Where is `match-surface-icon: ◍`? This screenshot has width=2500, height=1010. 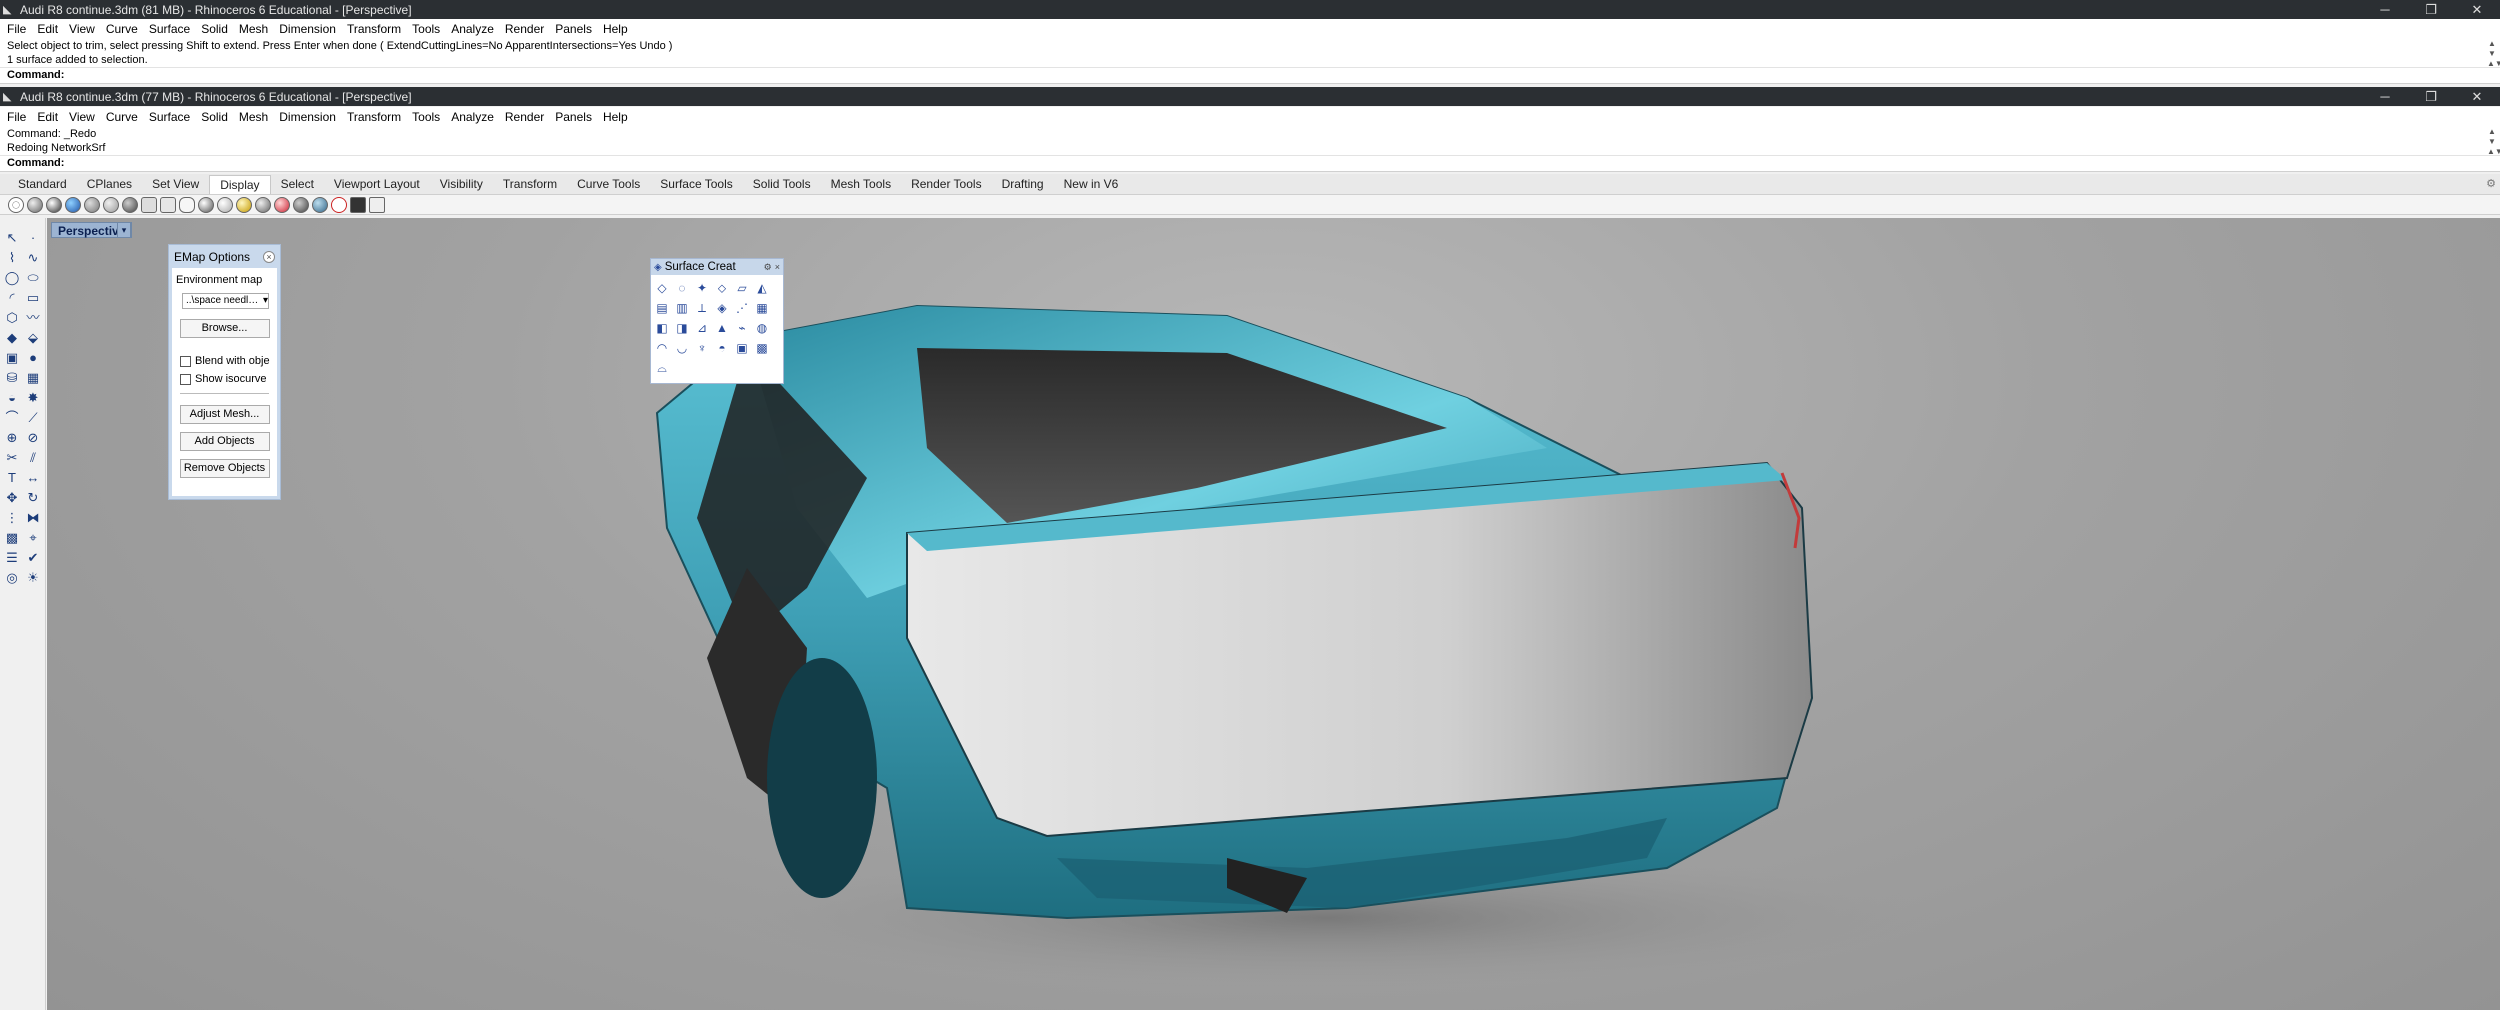 match-surface-icon: ◍ is located at coordinates (762, 328).